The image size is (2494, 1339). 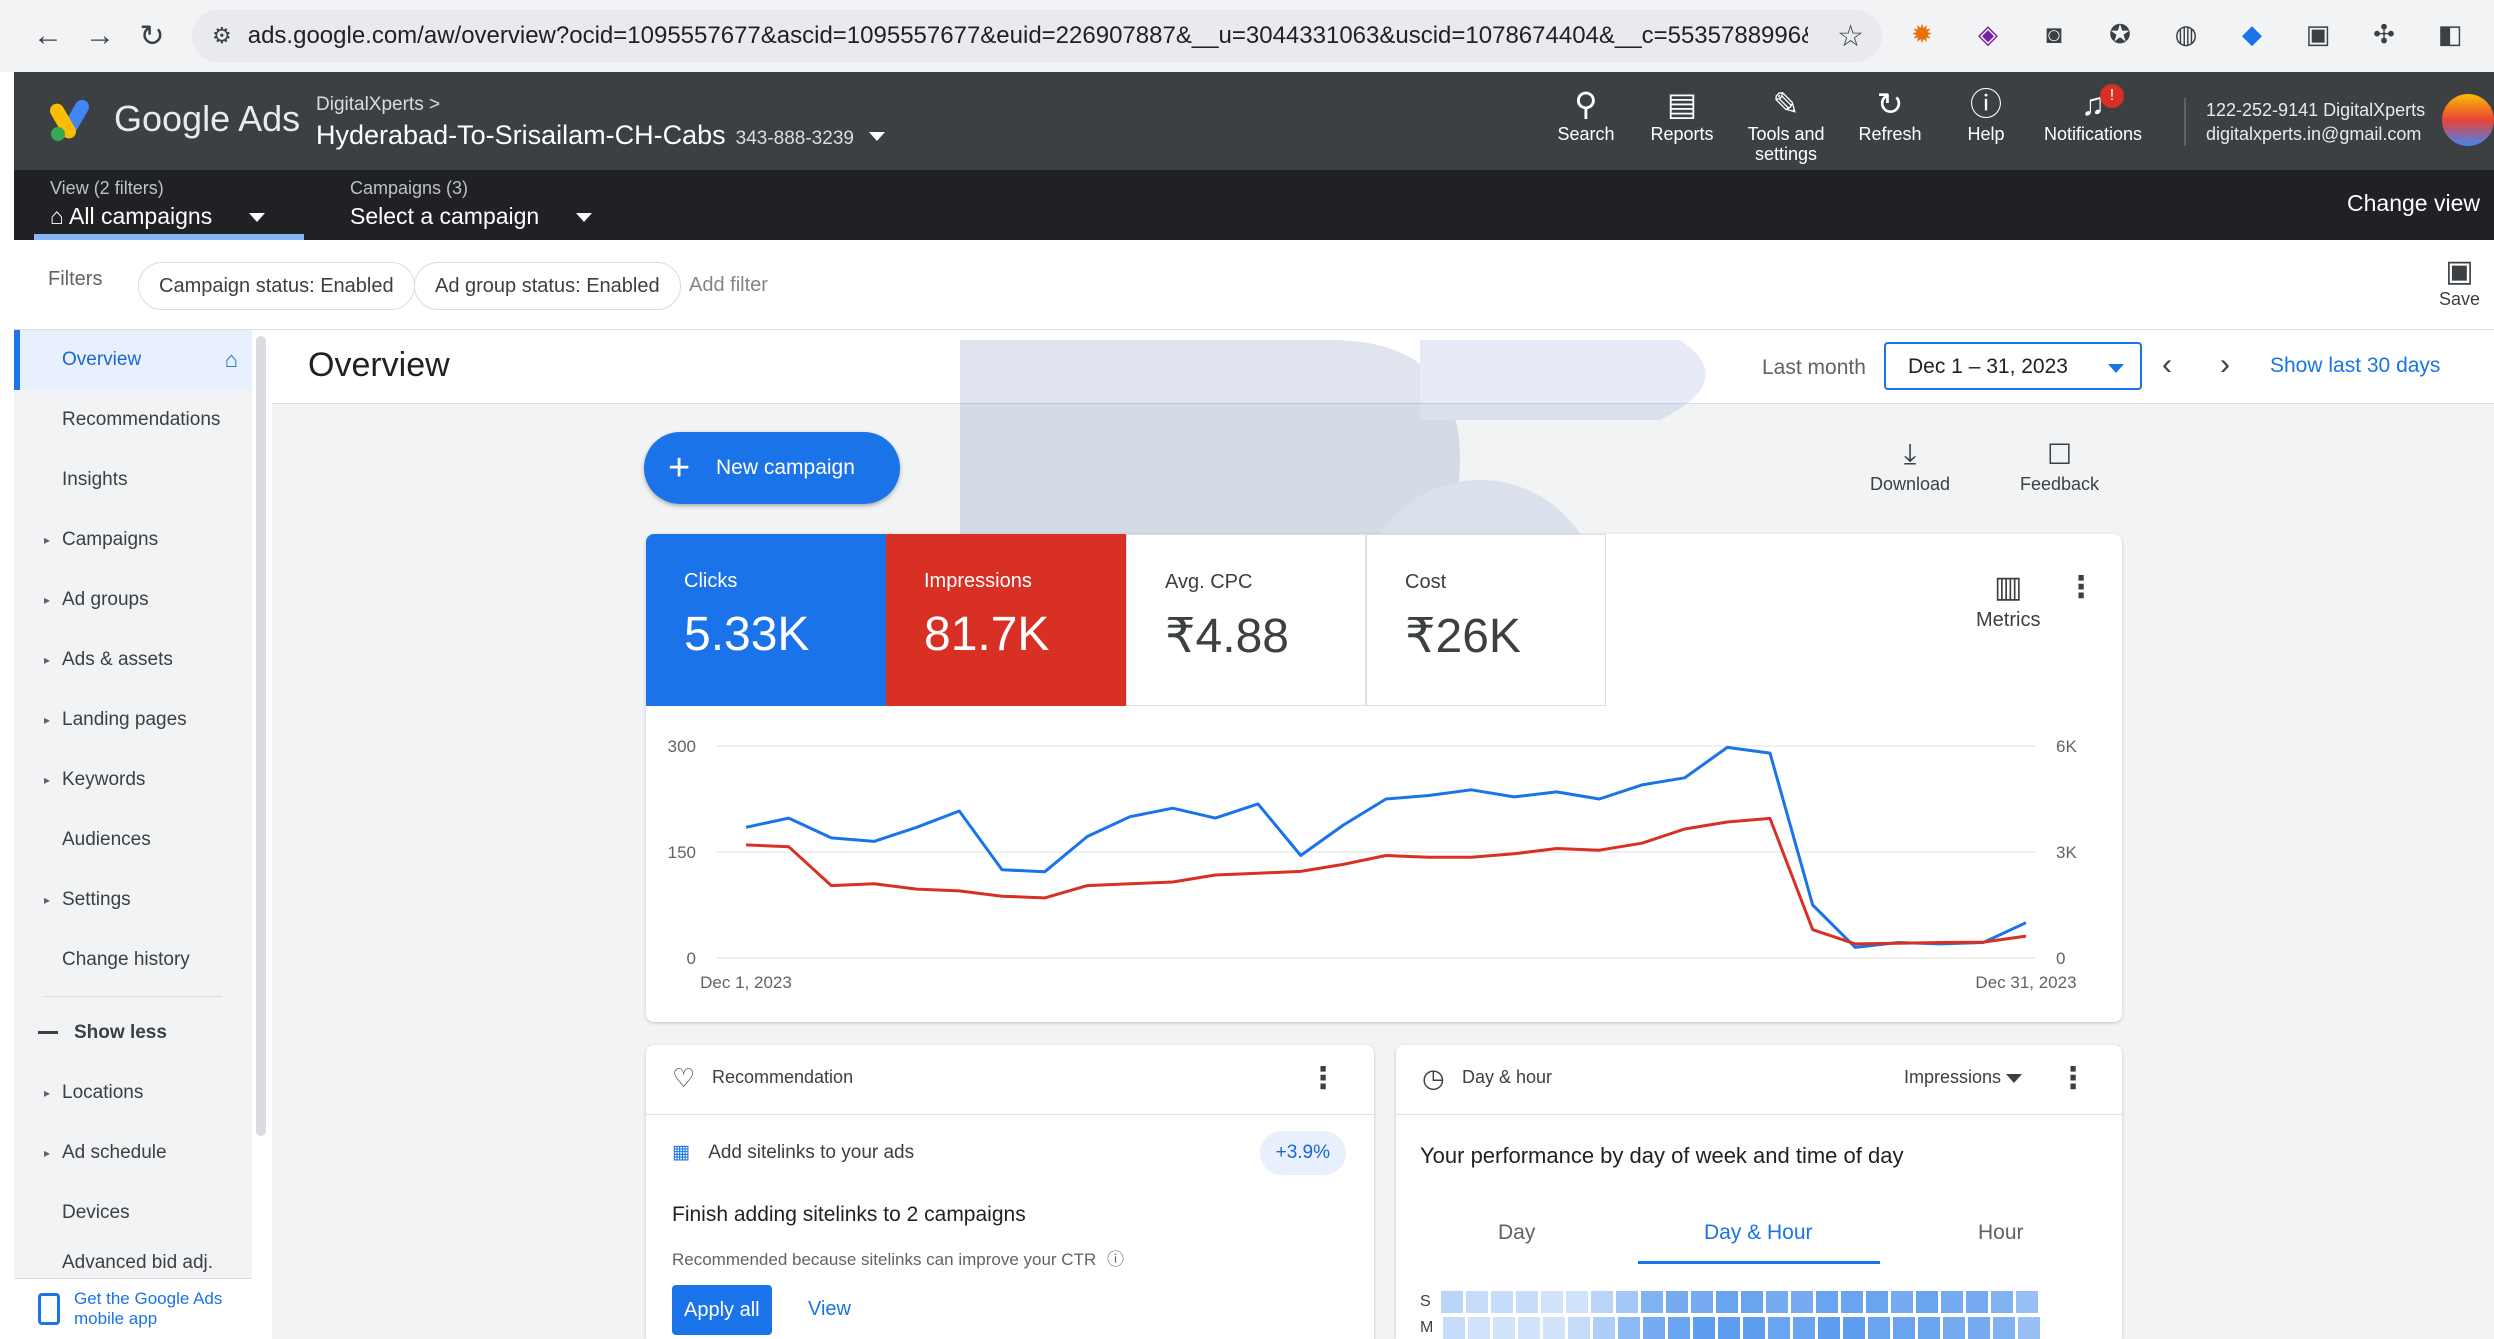 What do you see at coordinates (133, 900) in the screenshot?
I see `sidebar-item-settings: ▸ Settings` at bounding box center [133, 900].